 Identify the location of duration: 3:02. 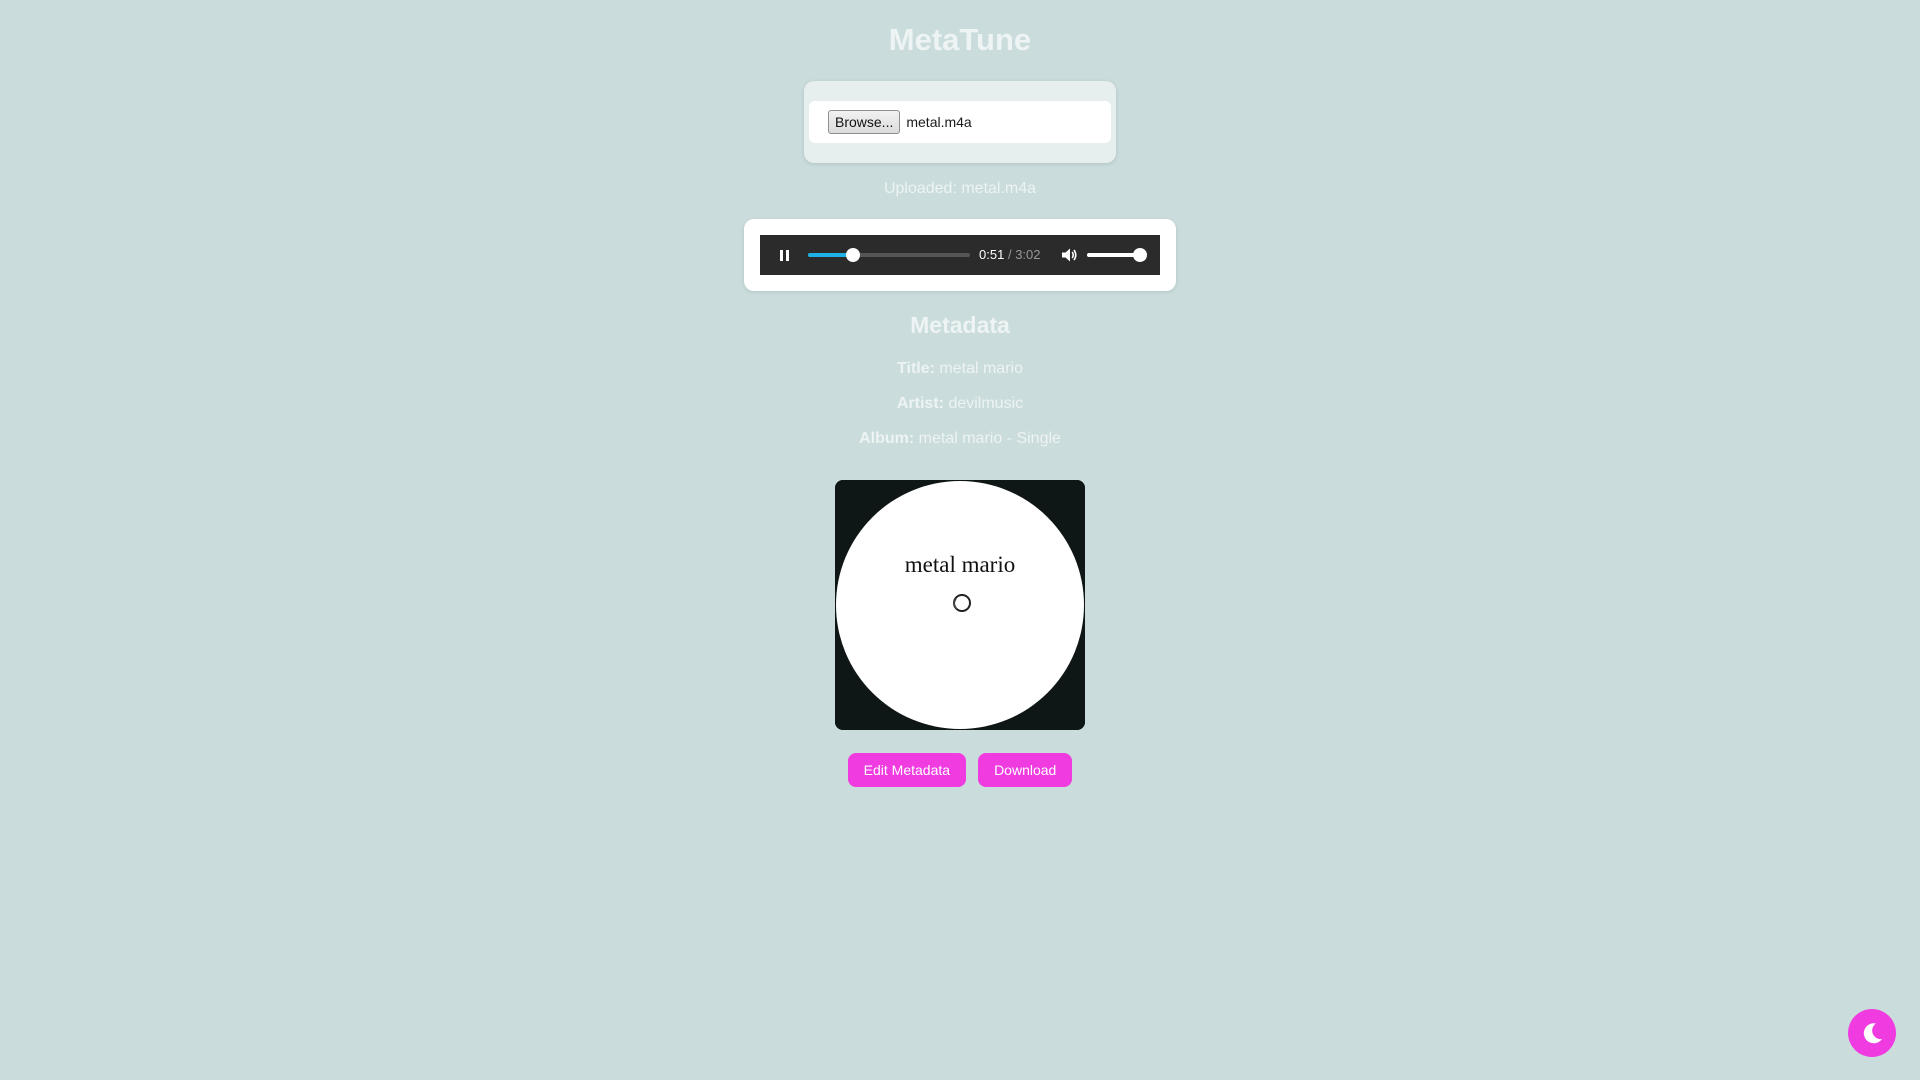
(1028, 254).